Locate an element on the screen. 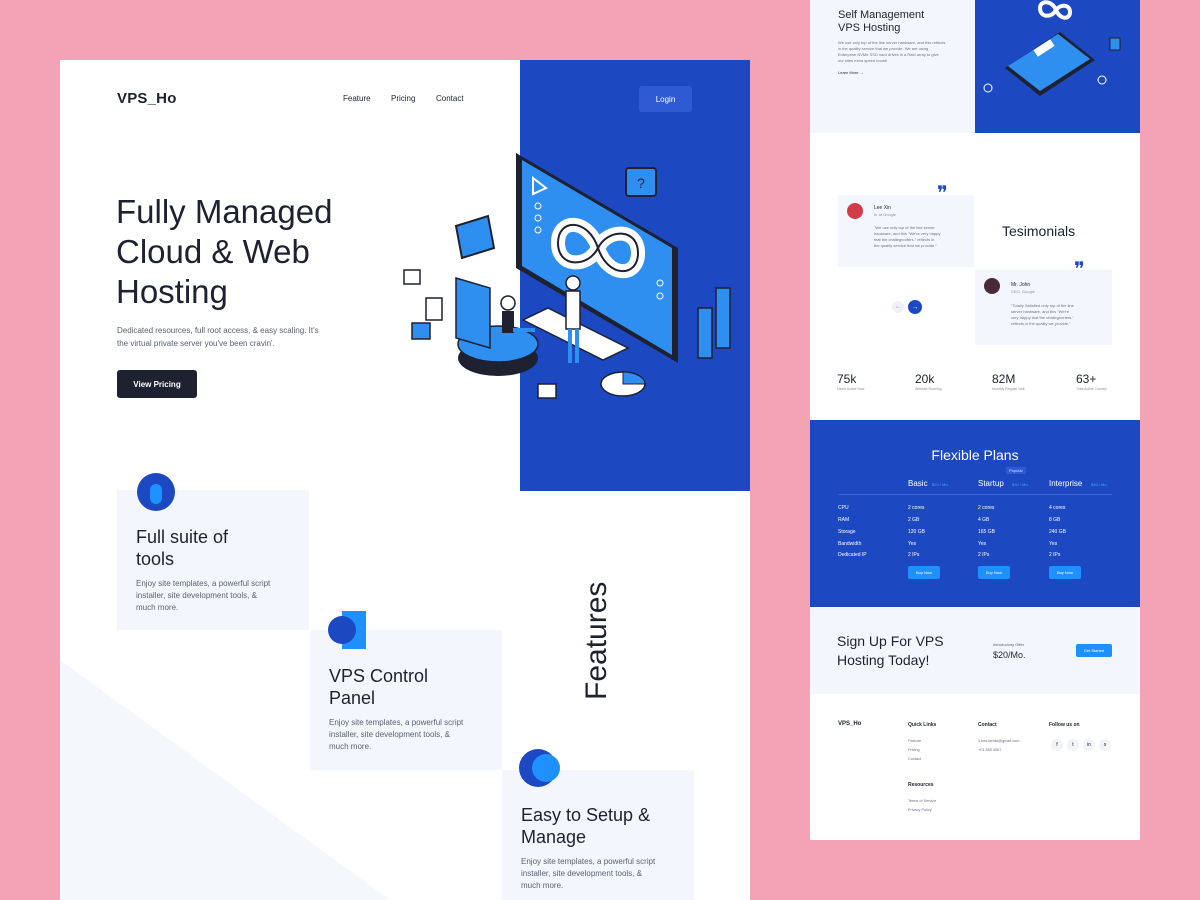  nav-feature: Feature is located at coordinates (357, 98).